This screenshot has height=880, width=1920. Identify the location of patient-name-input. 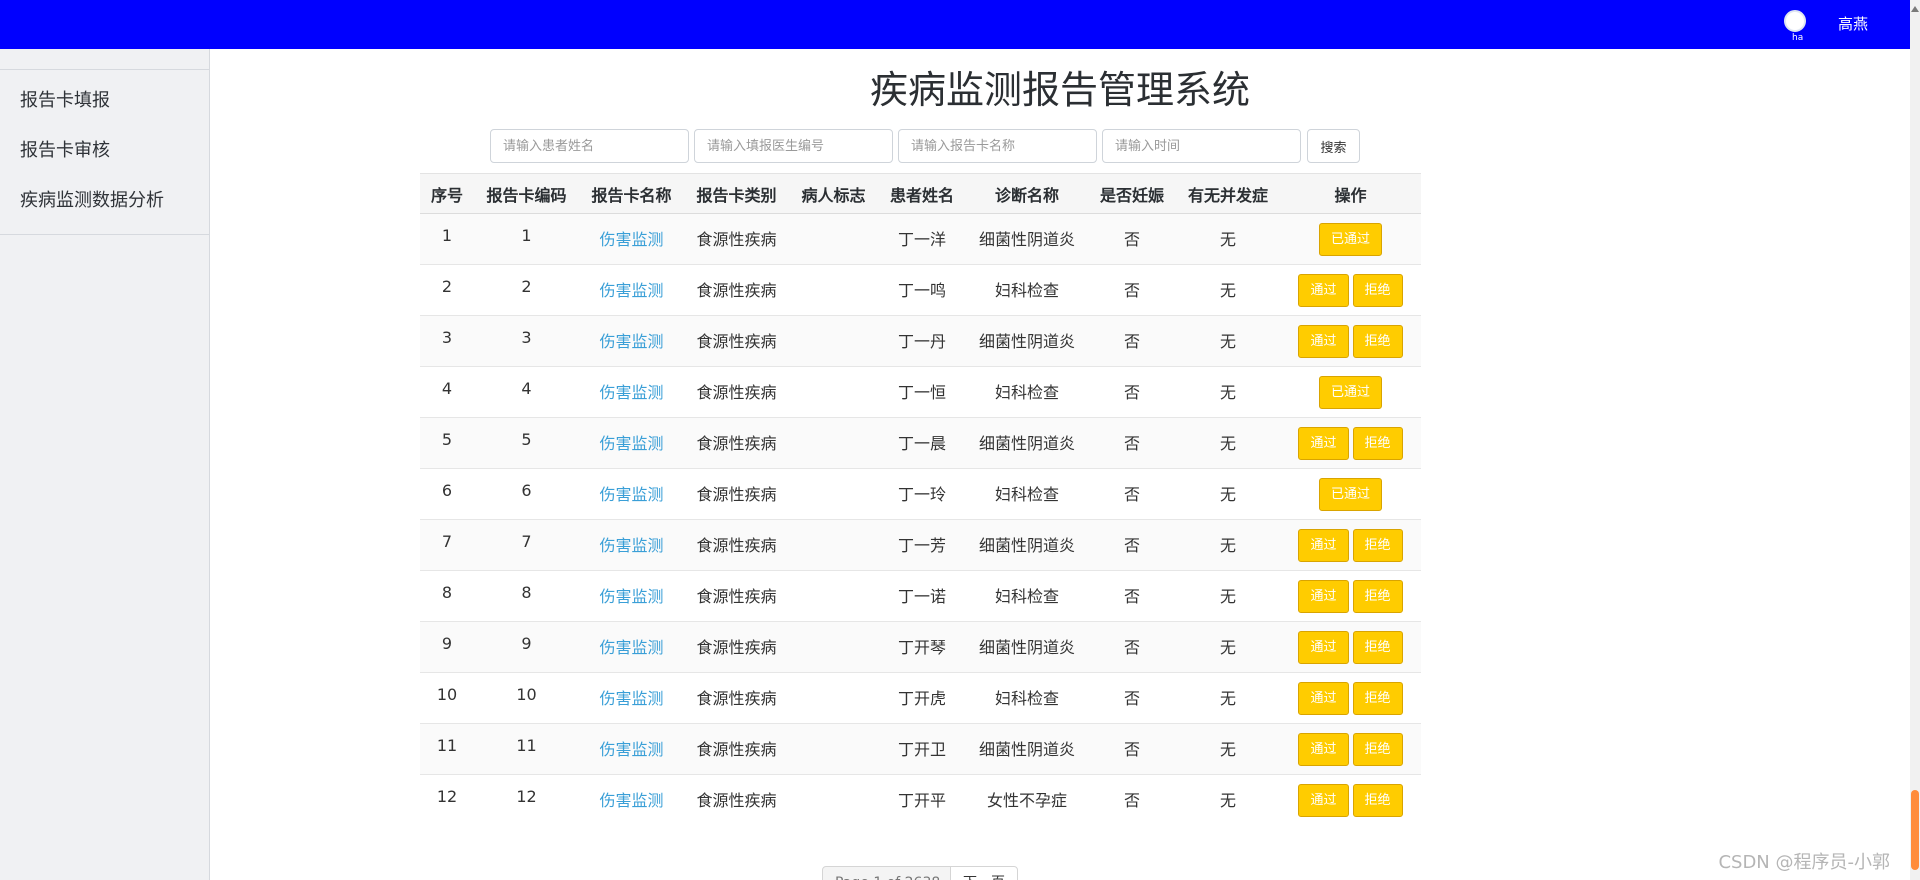
(589, 146).